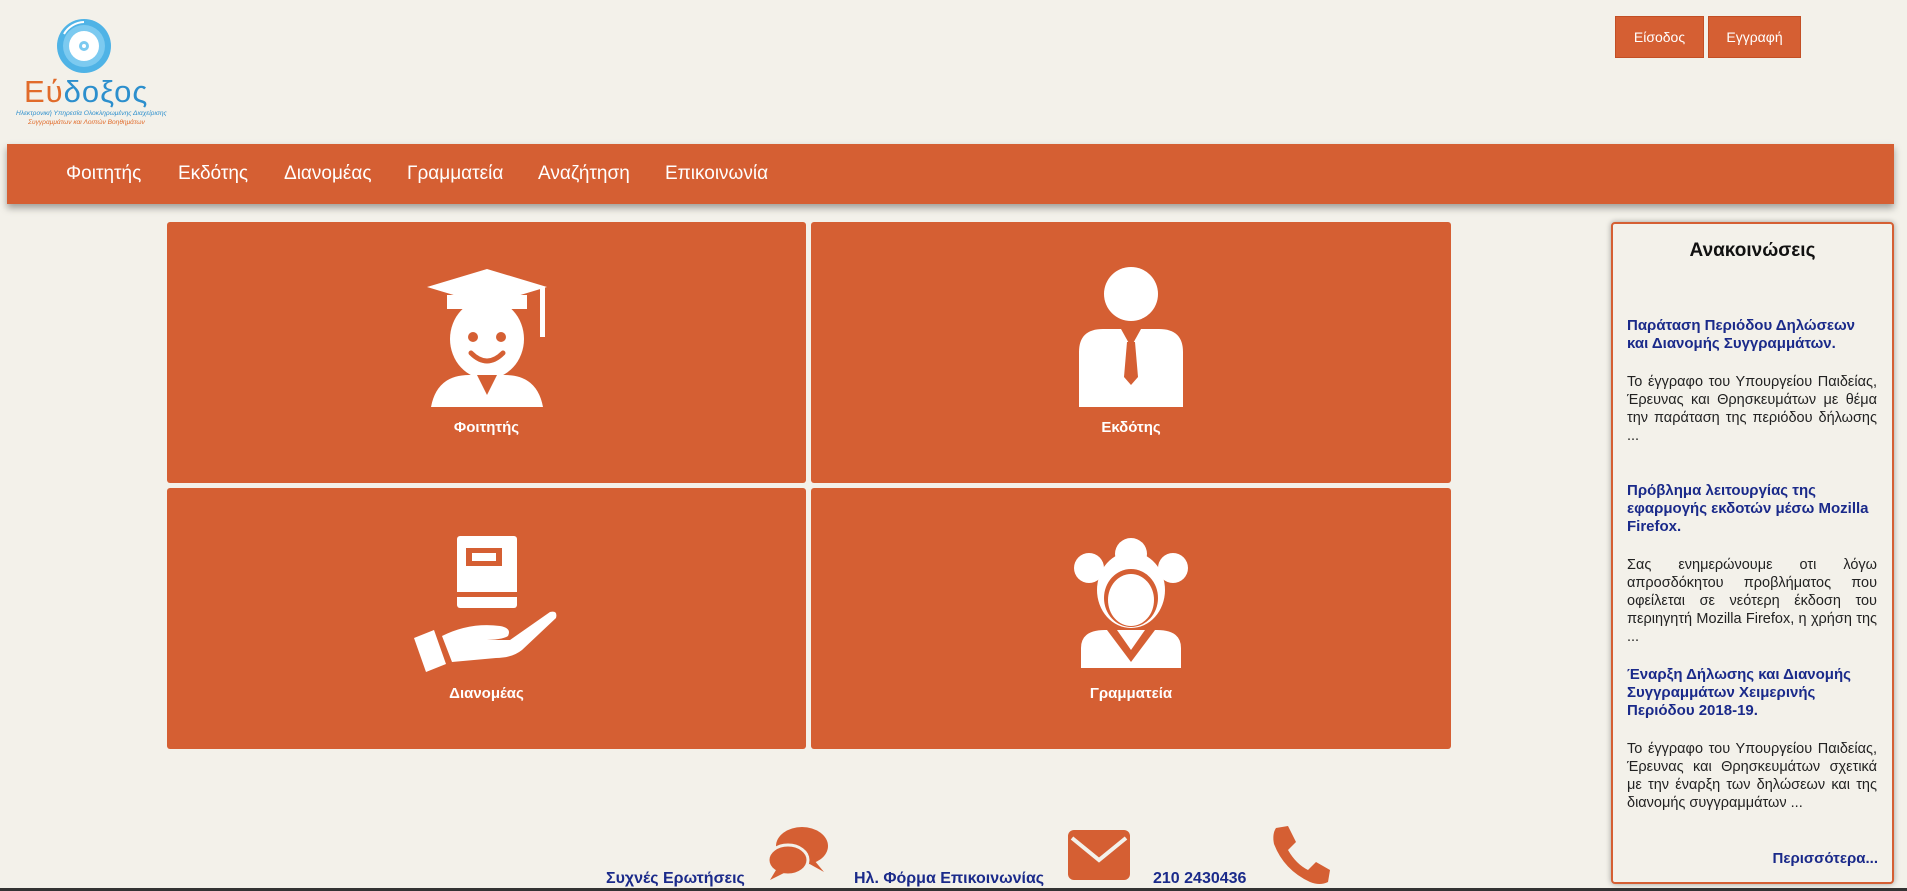 The image size is (1907, 891). Describe the element at coordinates (213, 174) in the screenshot. I see `nav-item-publisher: Εκδότης` at that location.